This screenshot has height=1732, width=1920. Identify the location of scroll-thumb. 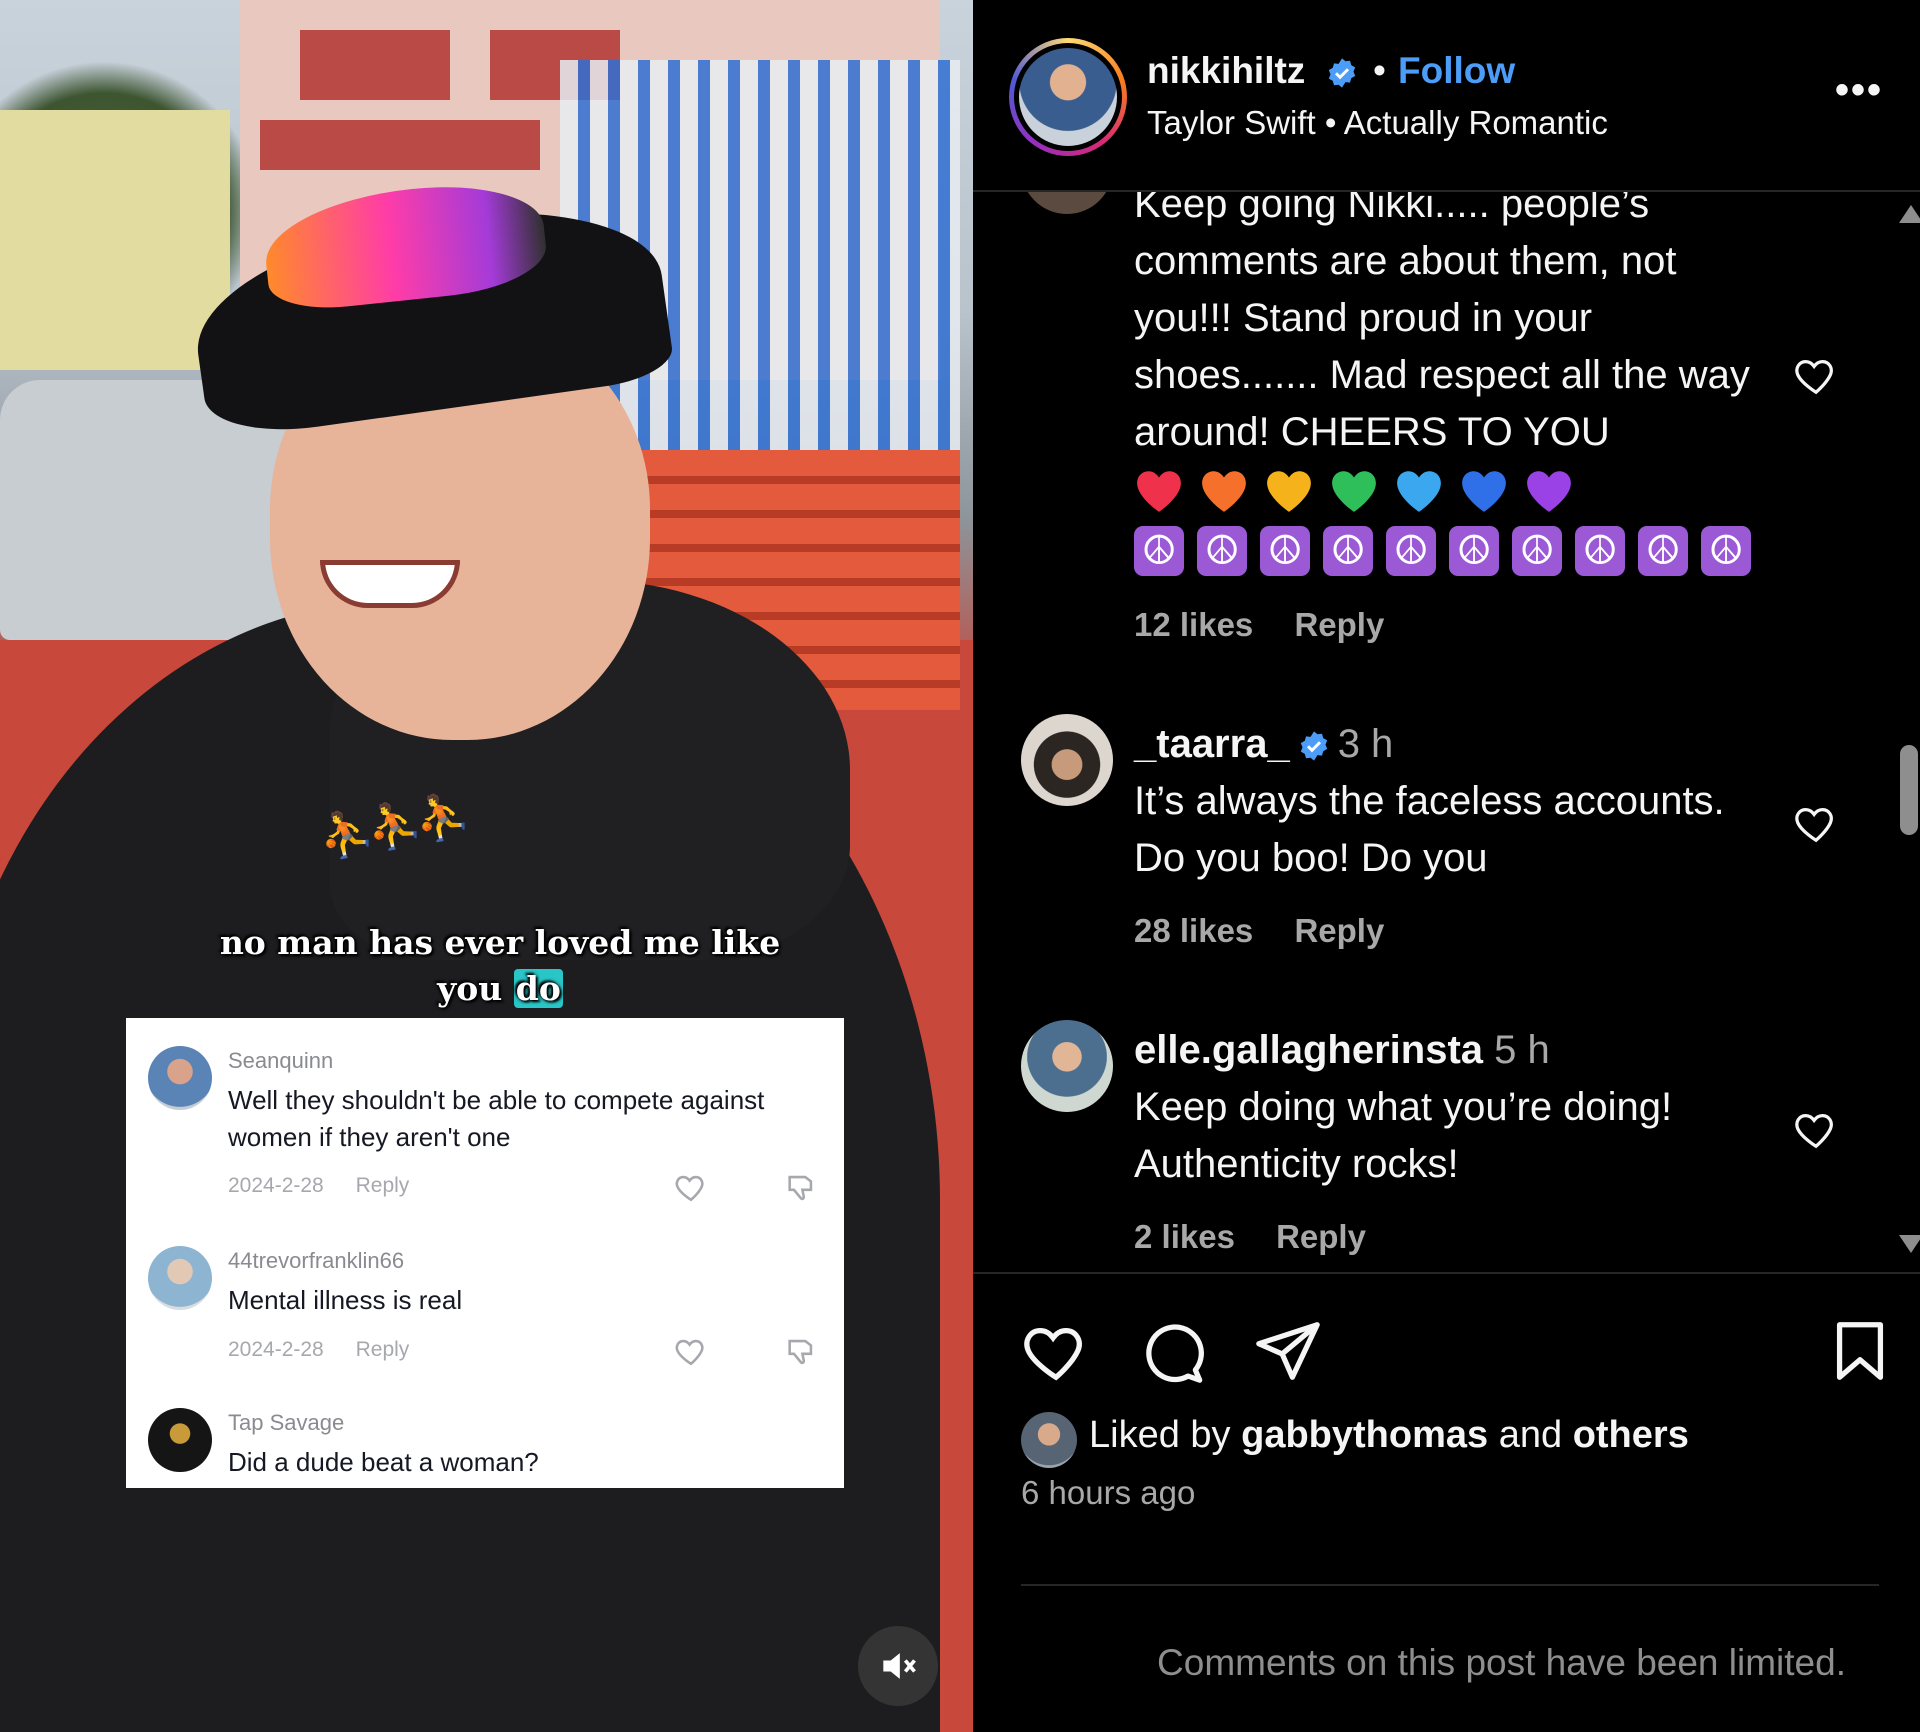
(1909, 790).